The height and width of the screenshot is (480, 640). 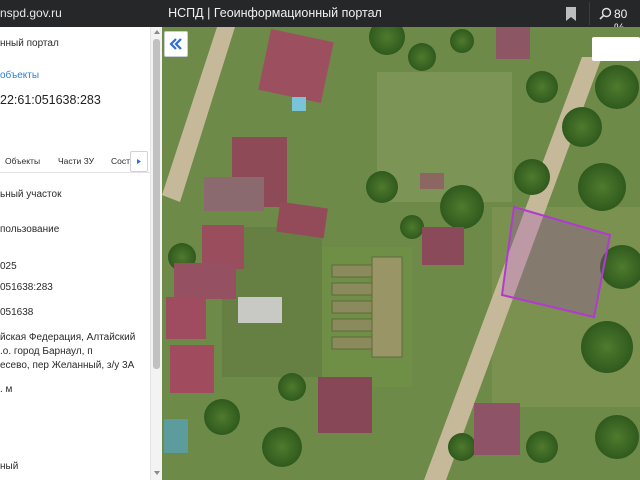 I want to click on area-value: . м, so click(x=6, y=389).